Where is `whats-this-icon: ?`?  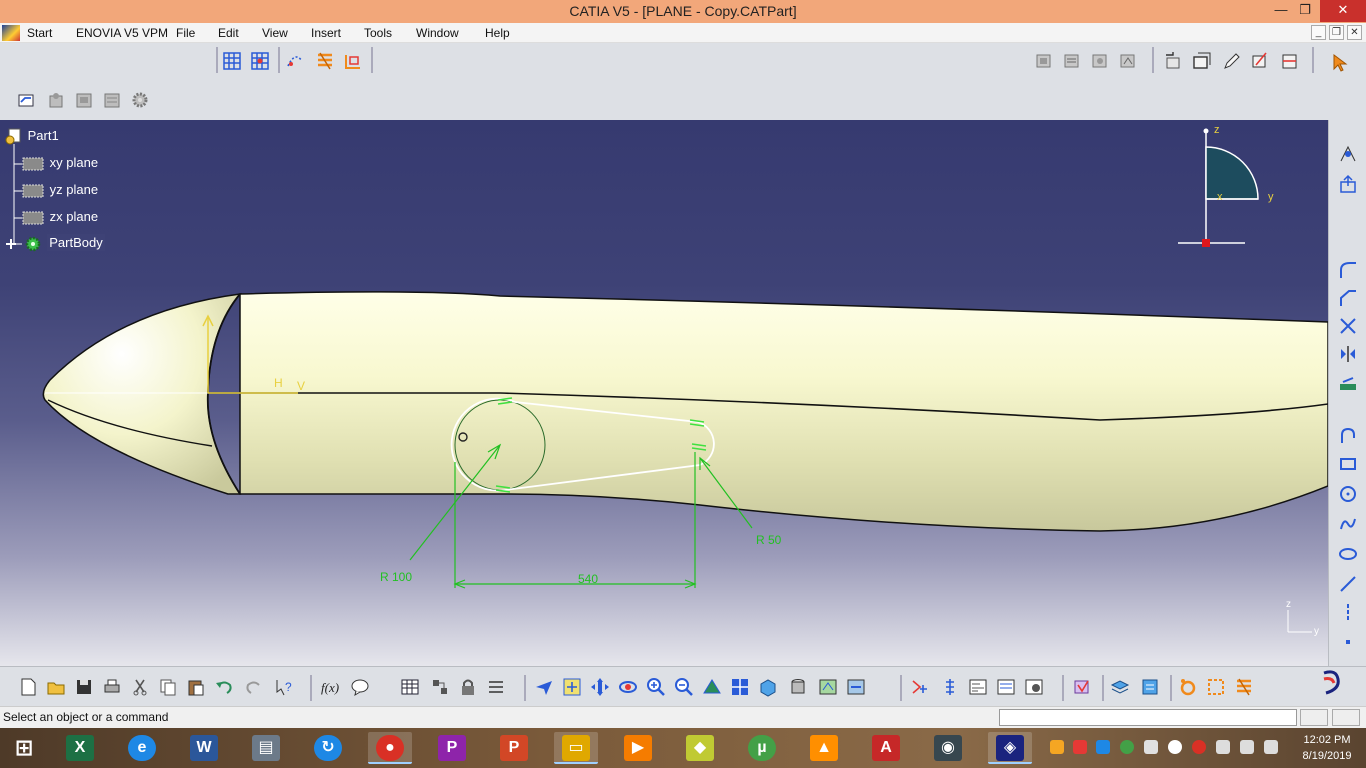 whats-this-icon: ? is located at coordinates (284, 687).